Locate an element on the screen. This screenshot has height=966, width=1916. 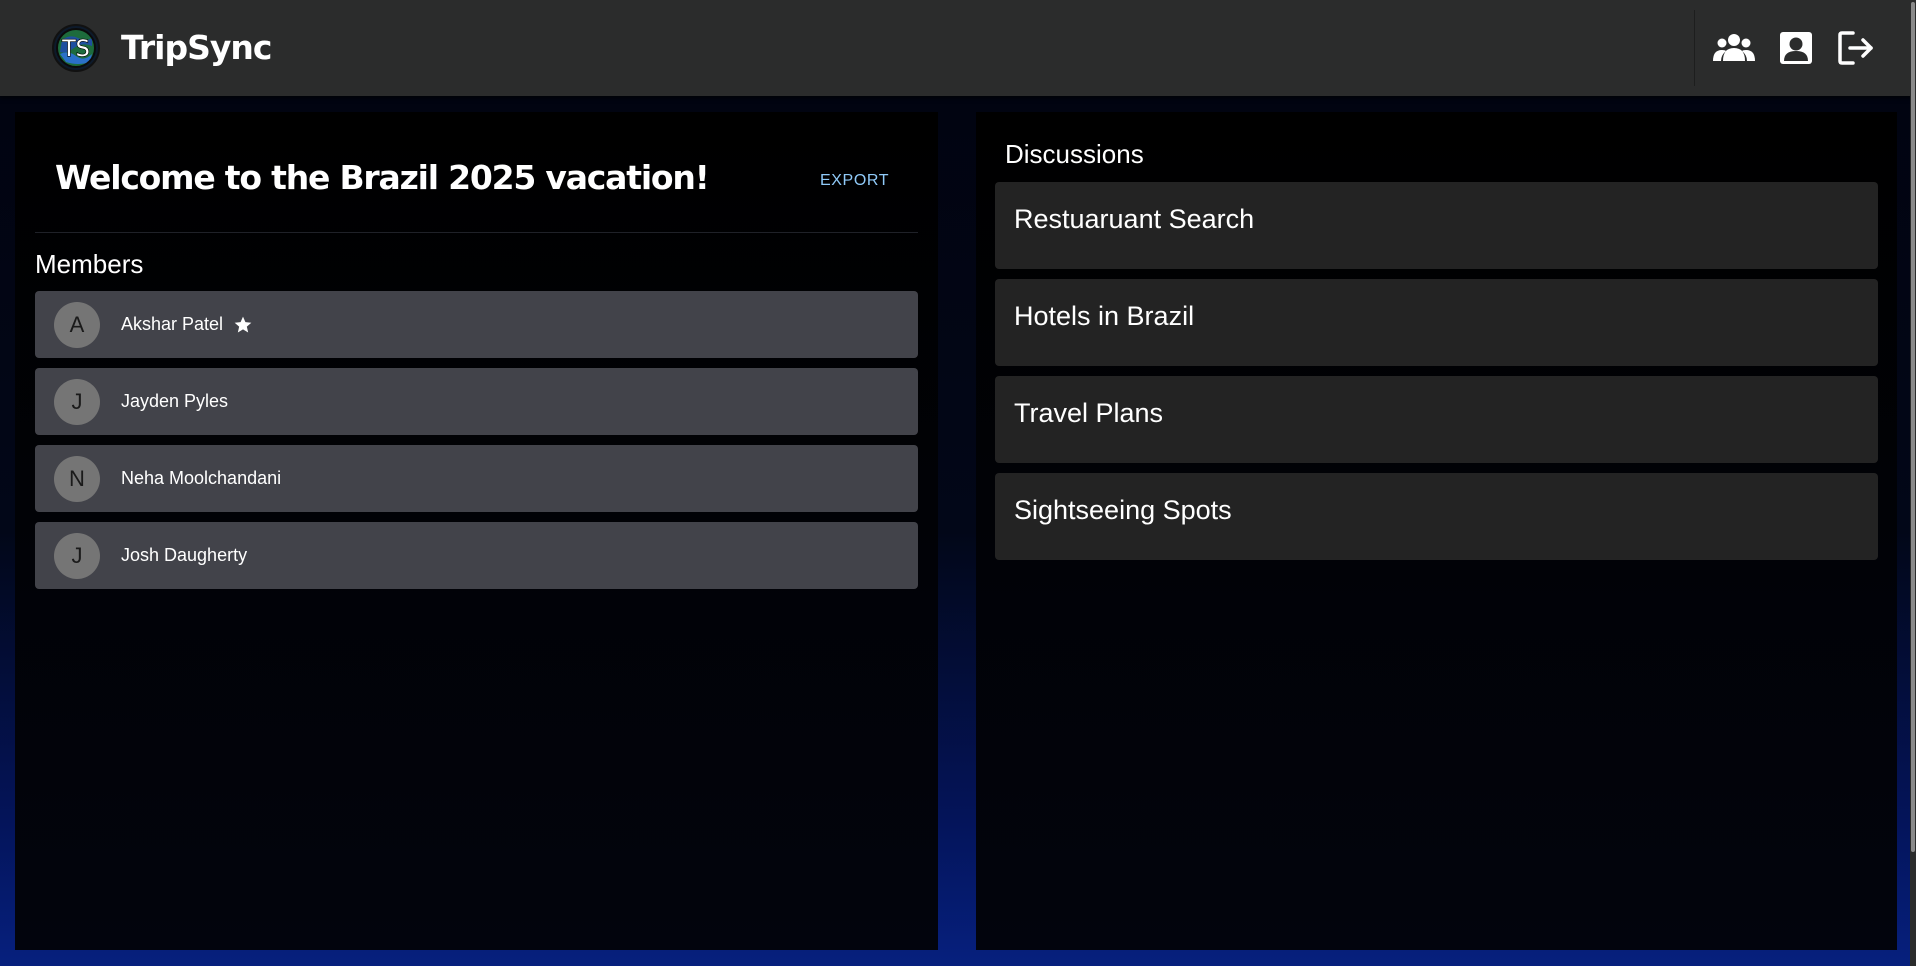
member-name: Neha Moolchandani is located at coordinates (201, 478).